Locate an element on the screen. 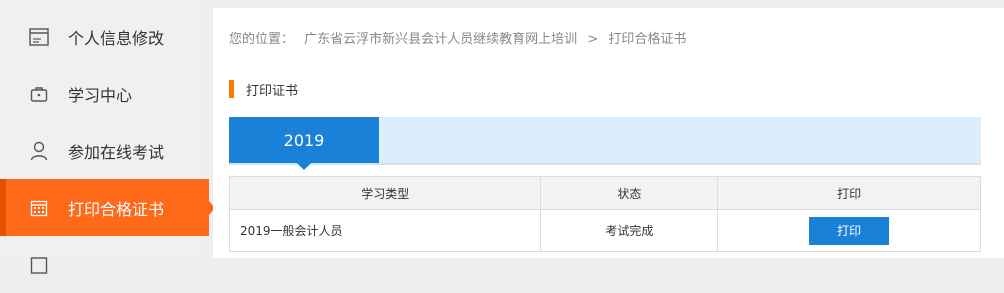  table-row: 2019一般会计人员 考试完成 打印 is located at coordinates (604, 230).